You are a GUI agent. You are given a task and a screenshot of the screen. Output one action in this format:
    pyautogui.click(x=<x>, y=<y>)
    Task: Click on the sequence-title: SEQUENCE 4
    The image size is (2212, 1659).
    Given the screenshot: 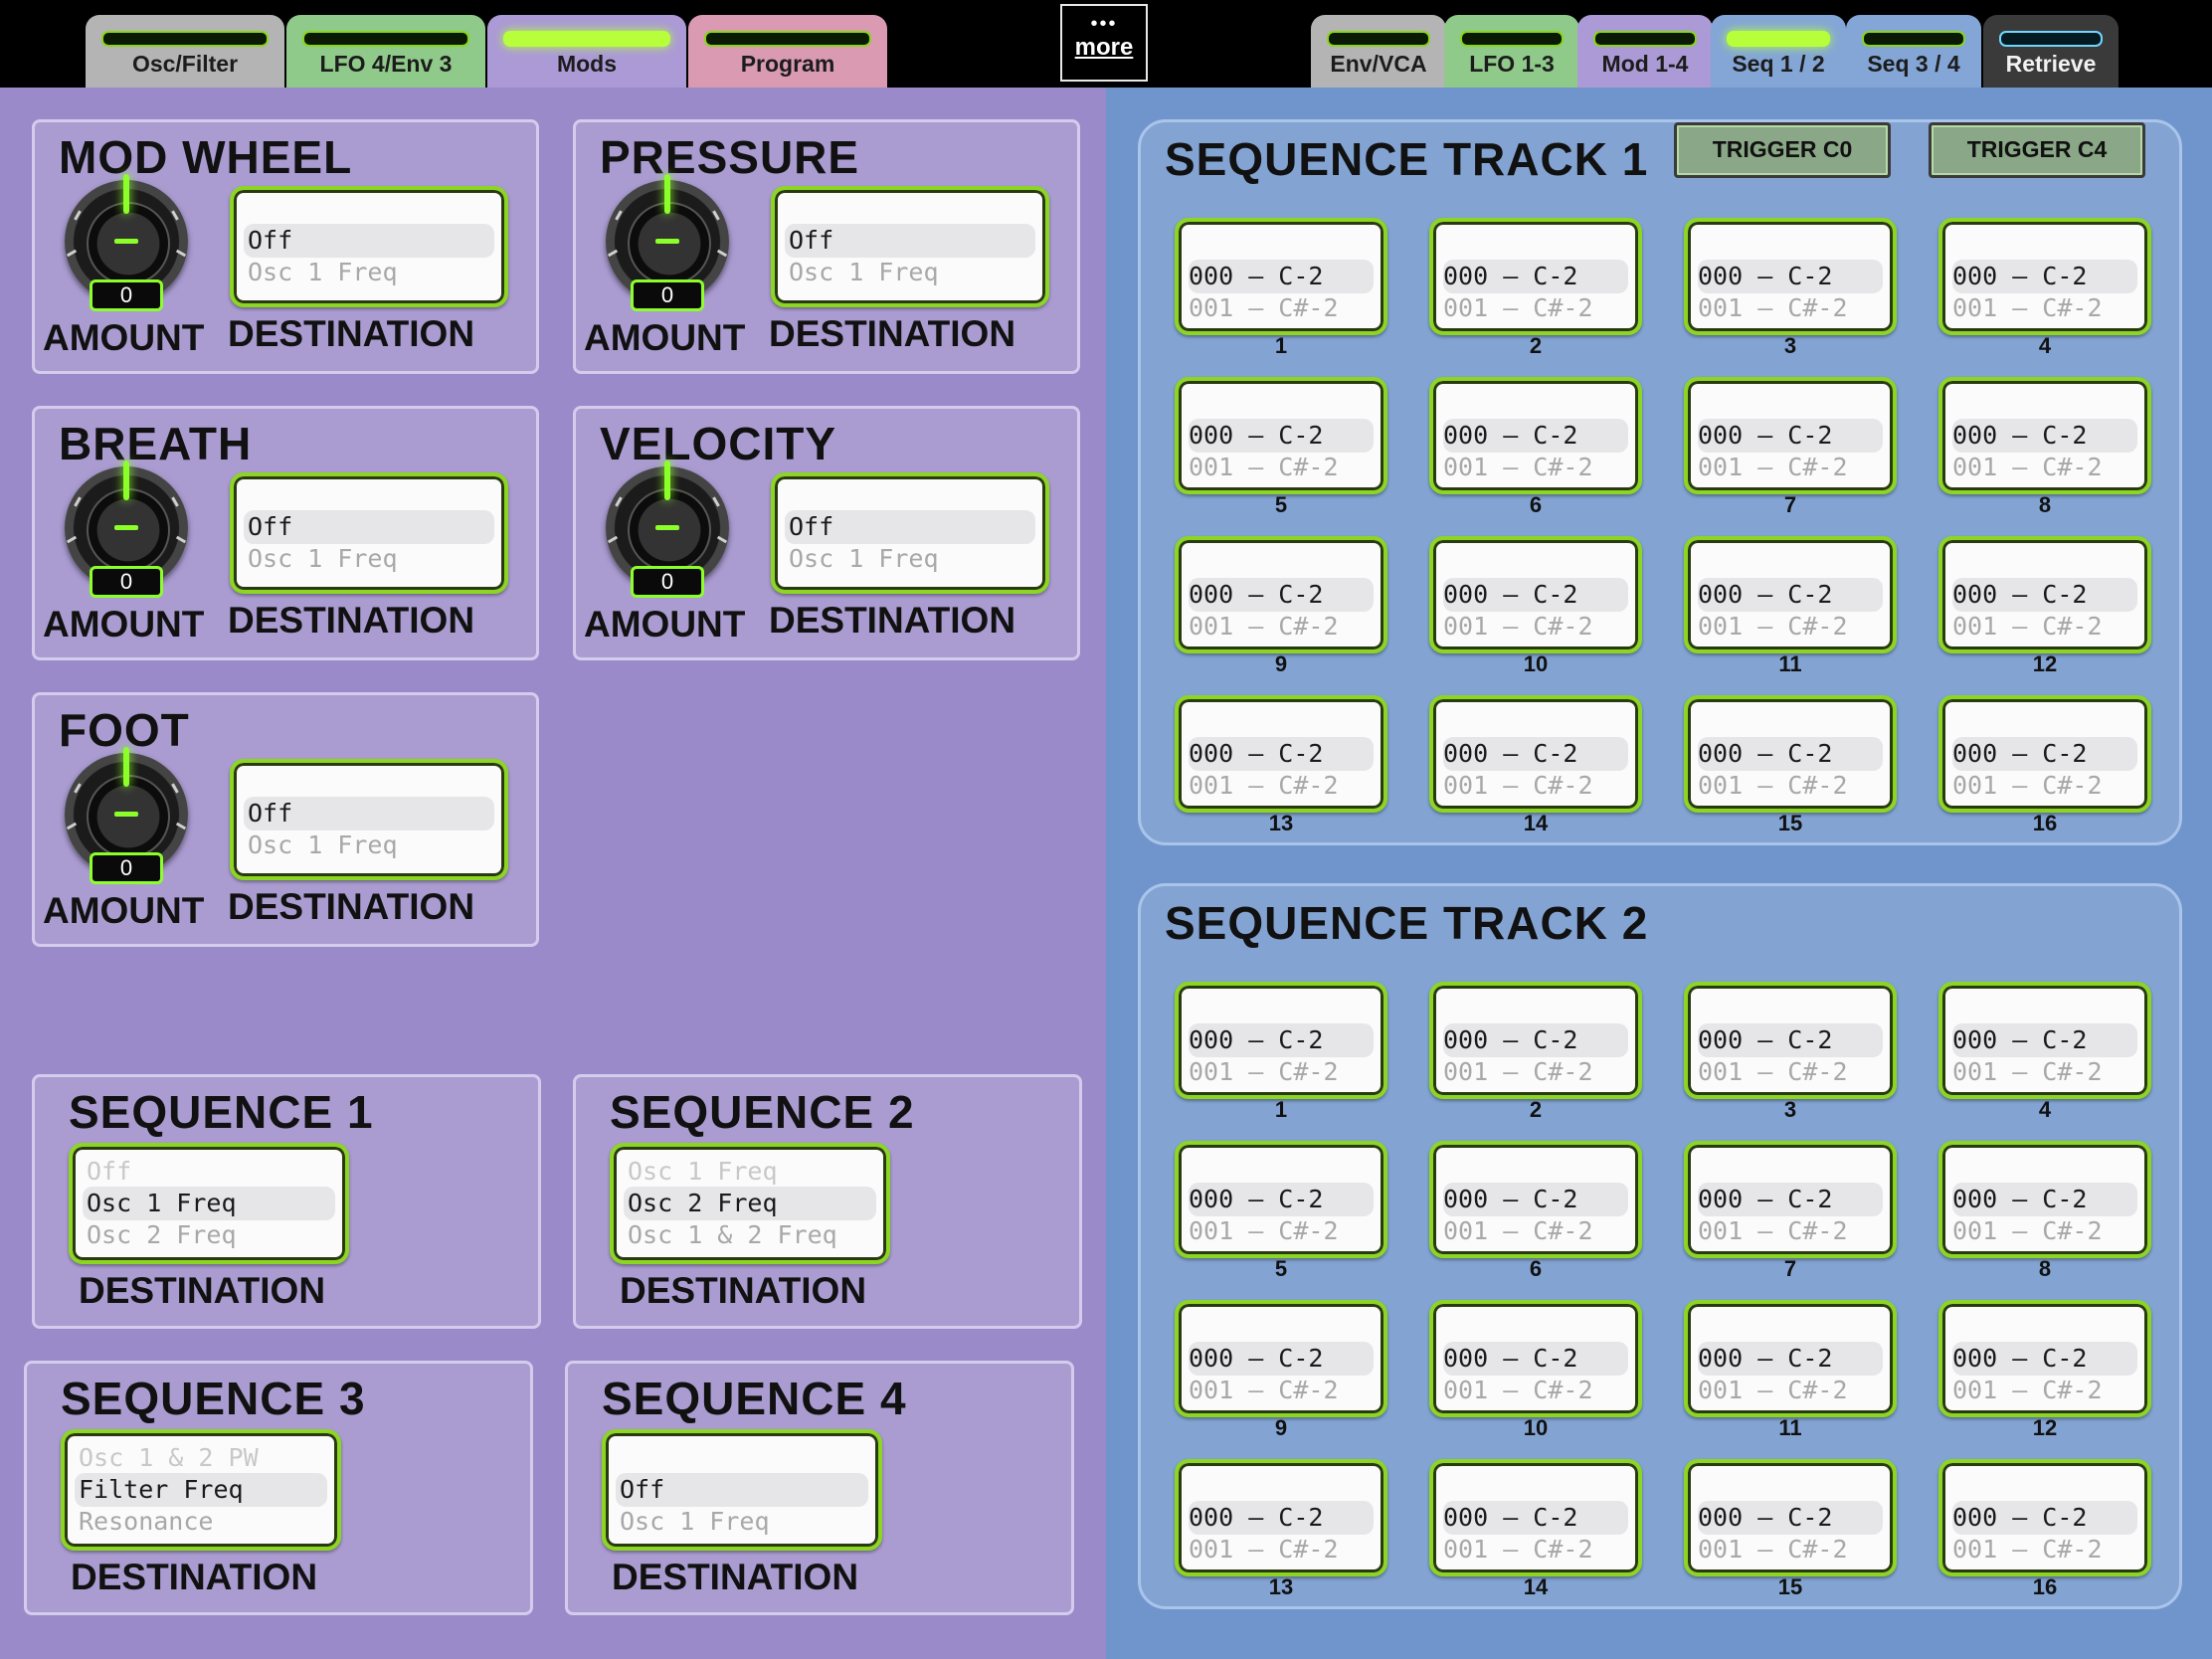 What is the action you would take?
    pyautogui.click(x=754, y=1398)
    